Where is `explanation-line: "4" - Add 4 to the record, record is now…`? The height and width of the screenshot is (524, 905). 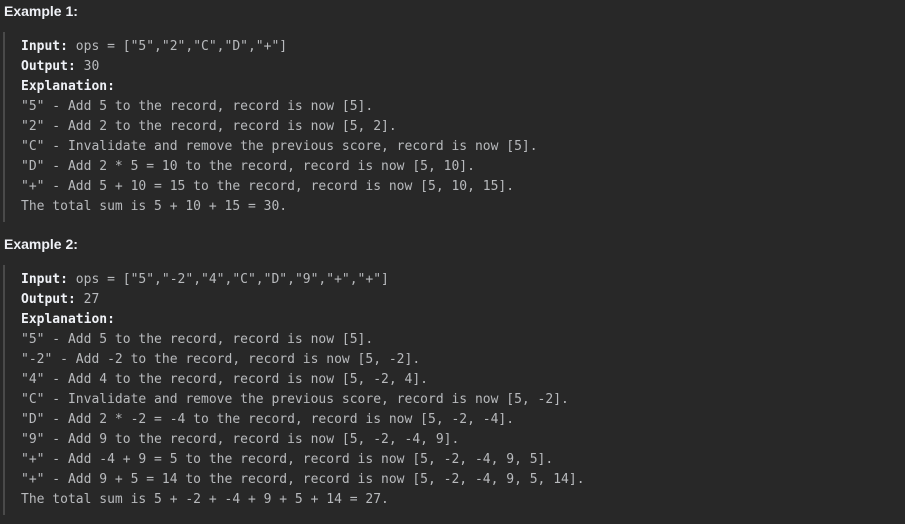
explanation-line: "4" - Add 4 to the record, record is now… is located at coordinates (224, 379).